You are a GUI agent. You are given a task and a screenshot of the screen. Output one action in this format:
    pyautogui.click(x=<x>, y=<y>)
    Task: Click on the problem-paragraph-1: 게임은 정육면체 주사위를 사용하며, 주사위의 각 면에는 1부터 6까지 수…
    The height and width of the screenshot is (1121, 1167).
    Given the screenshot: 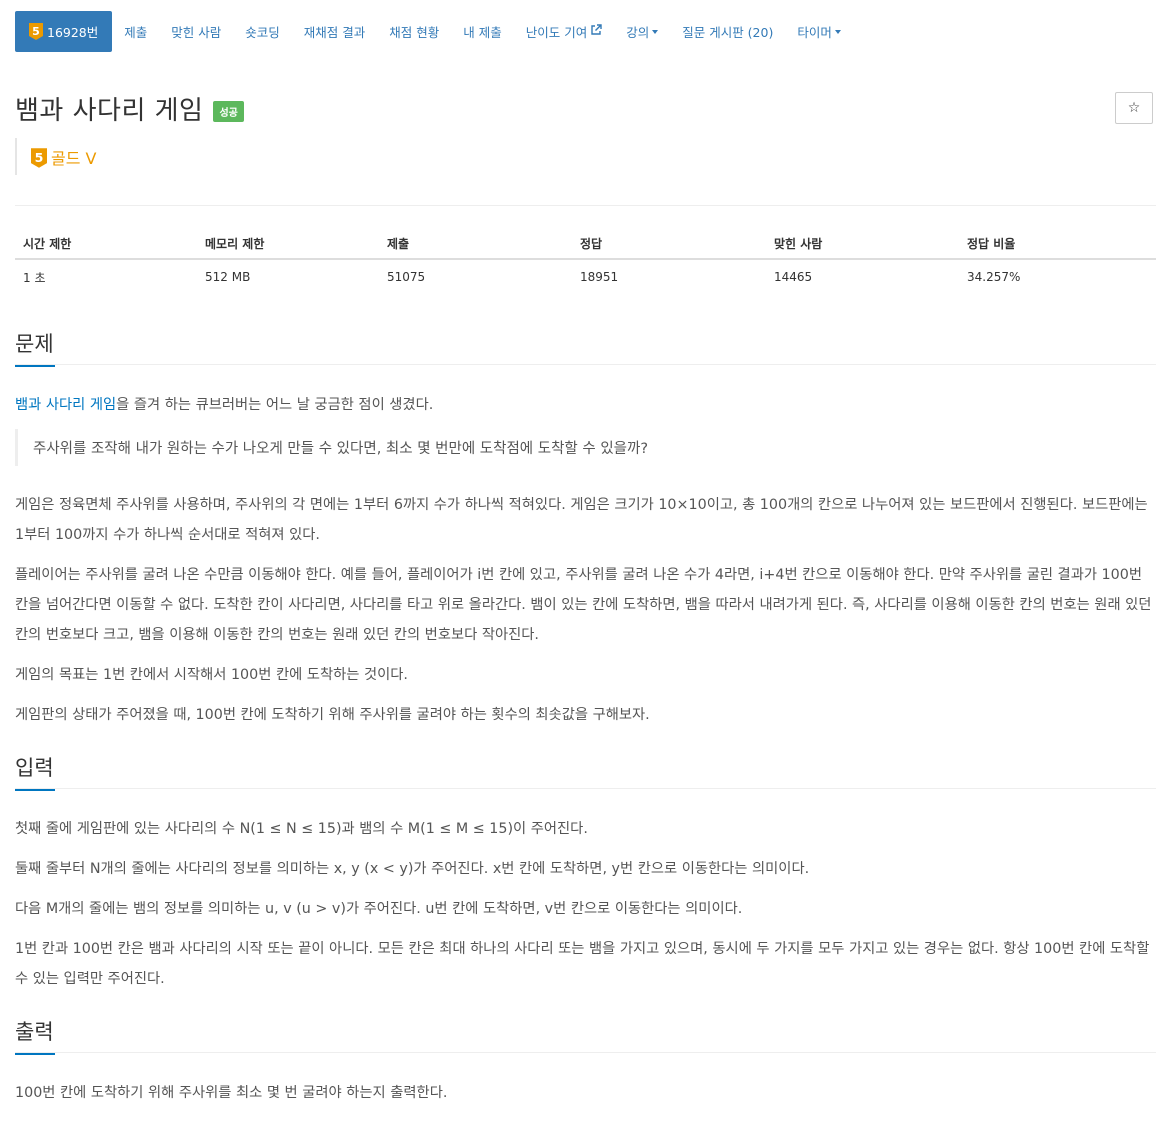 What is the action you would take?
    pyautogui.click(x=581, y=520)
    